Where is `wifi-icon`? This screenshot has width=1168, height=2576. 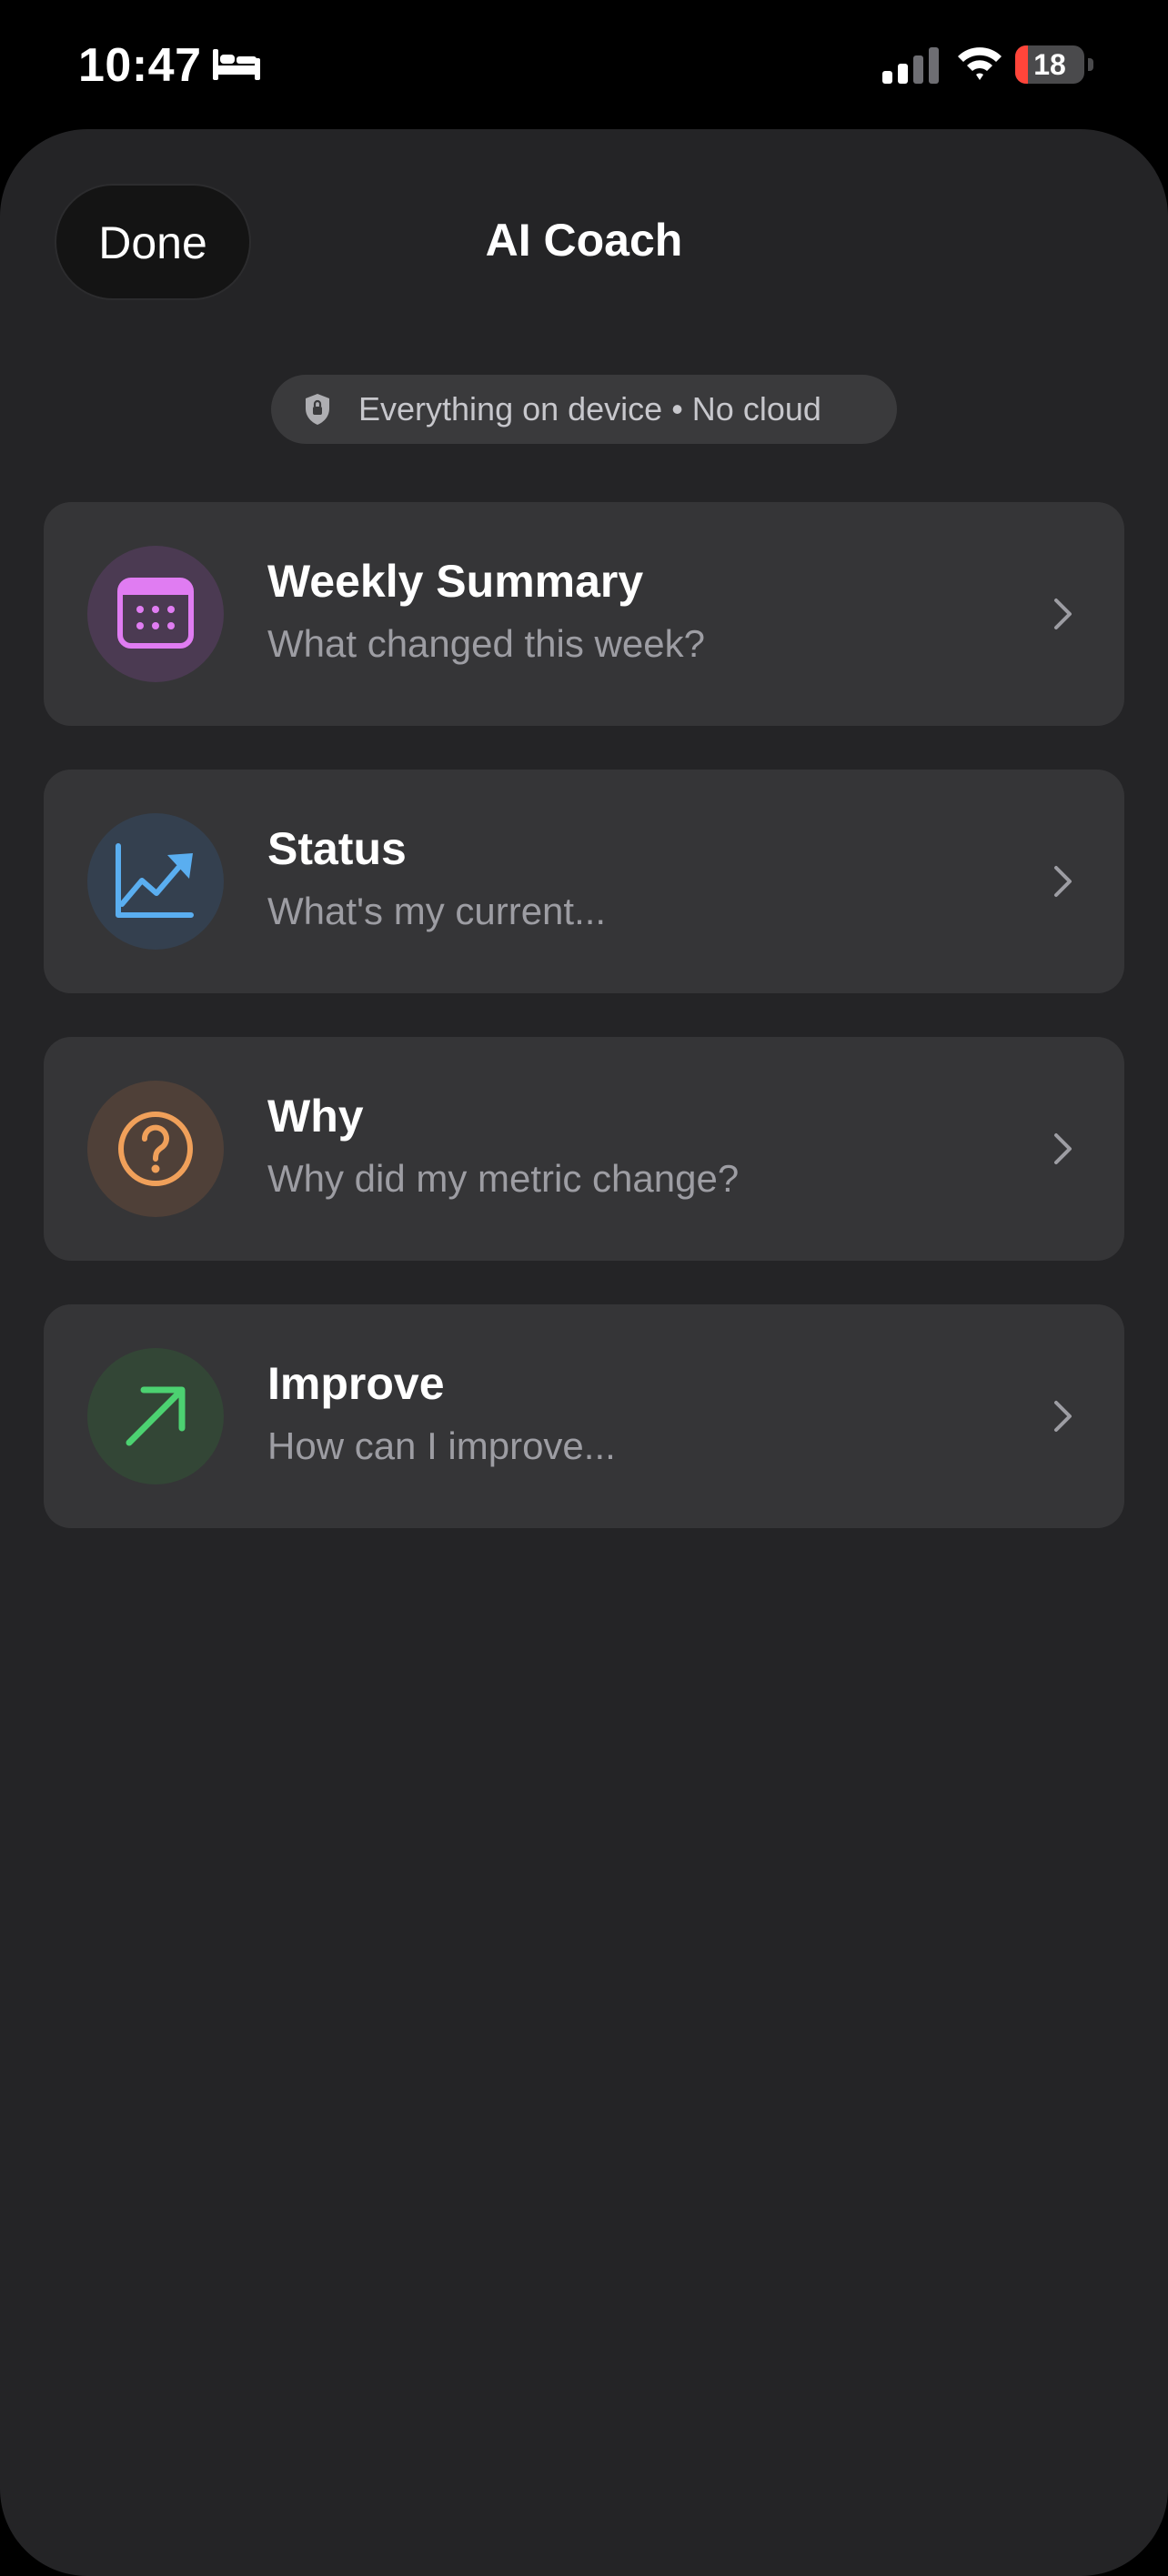 wifi-icon is located at coordinates (980, 63).